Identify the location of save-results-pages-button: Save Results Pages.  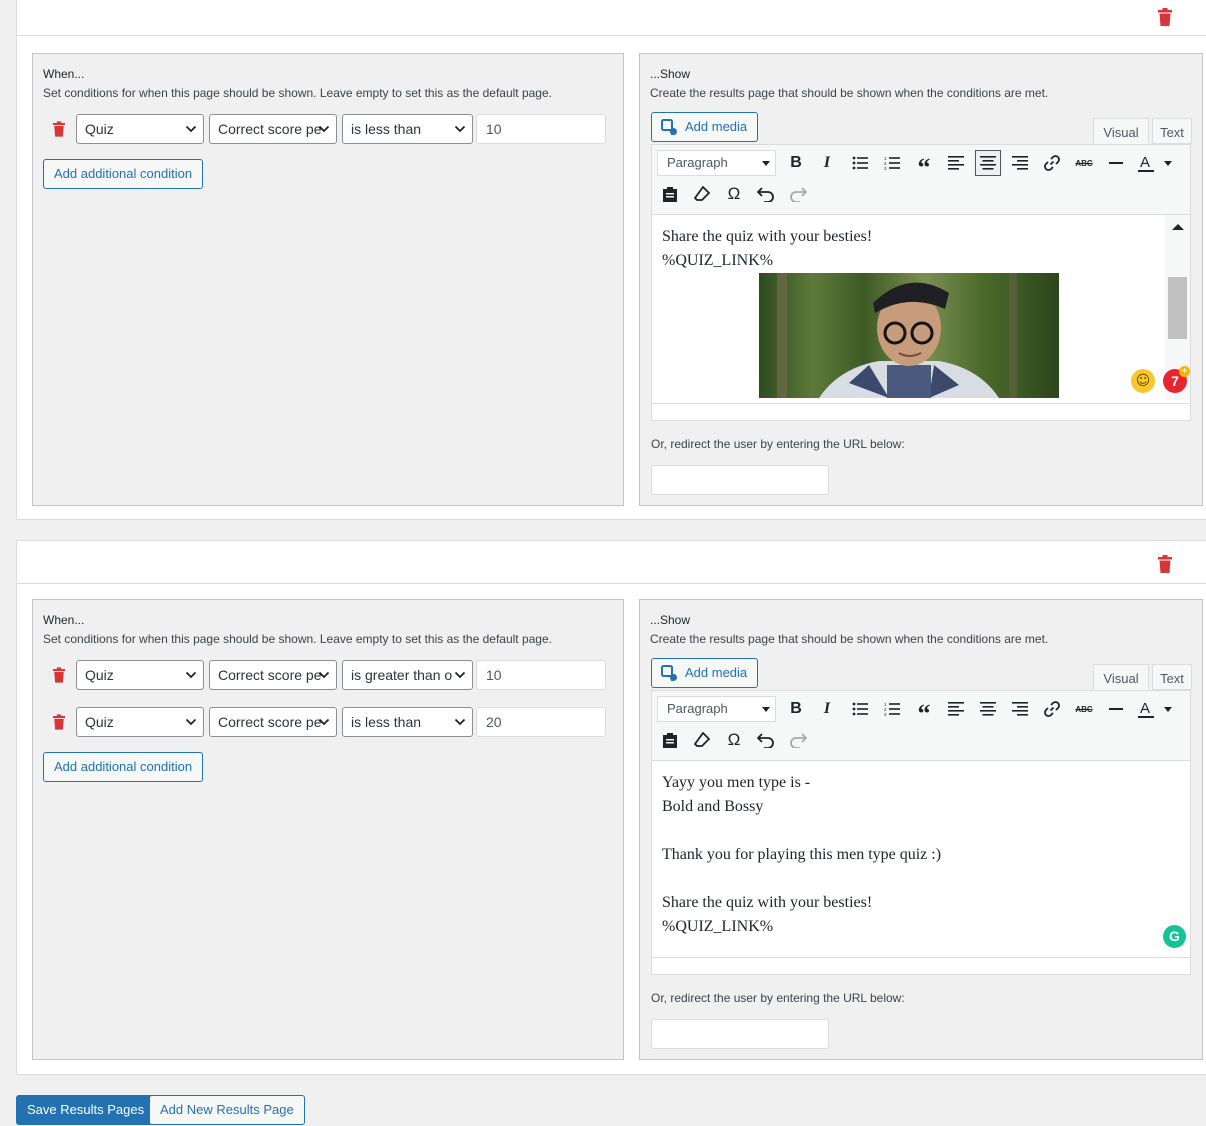
(86, 1110).